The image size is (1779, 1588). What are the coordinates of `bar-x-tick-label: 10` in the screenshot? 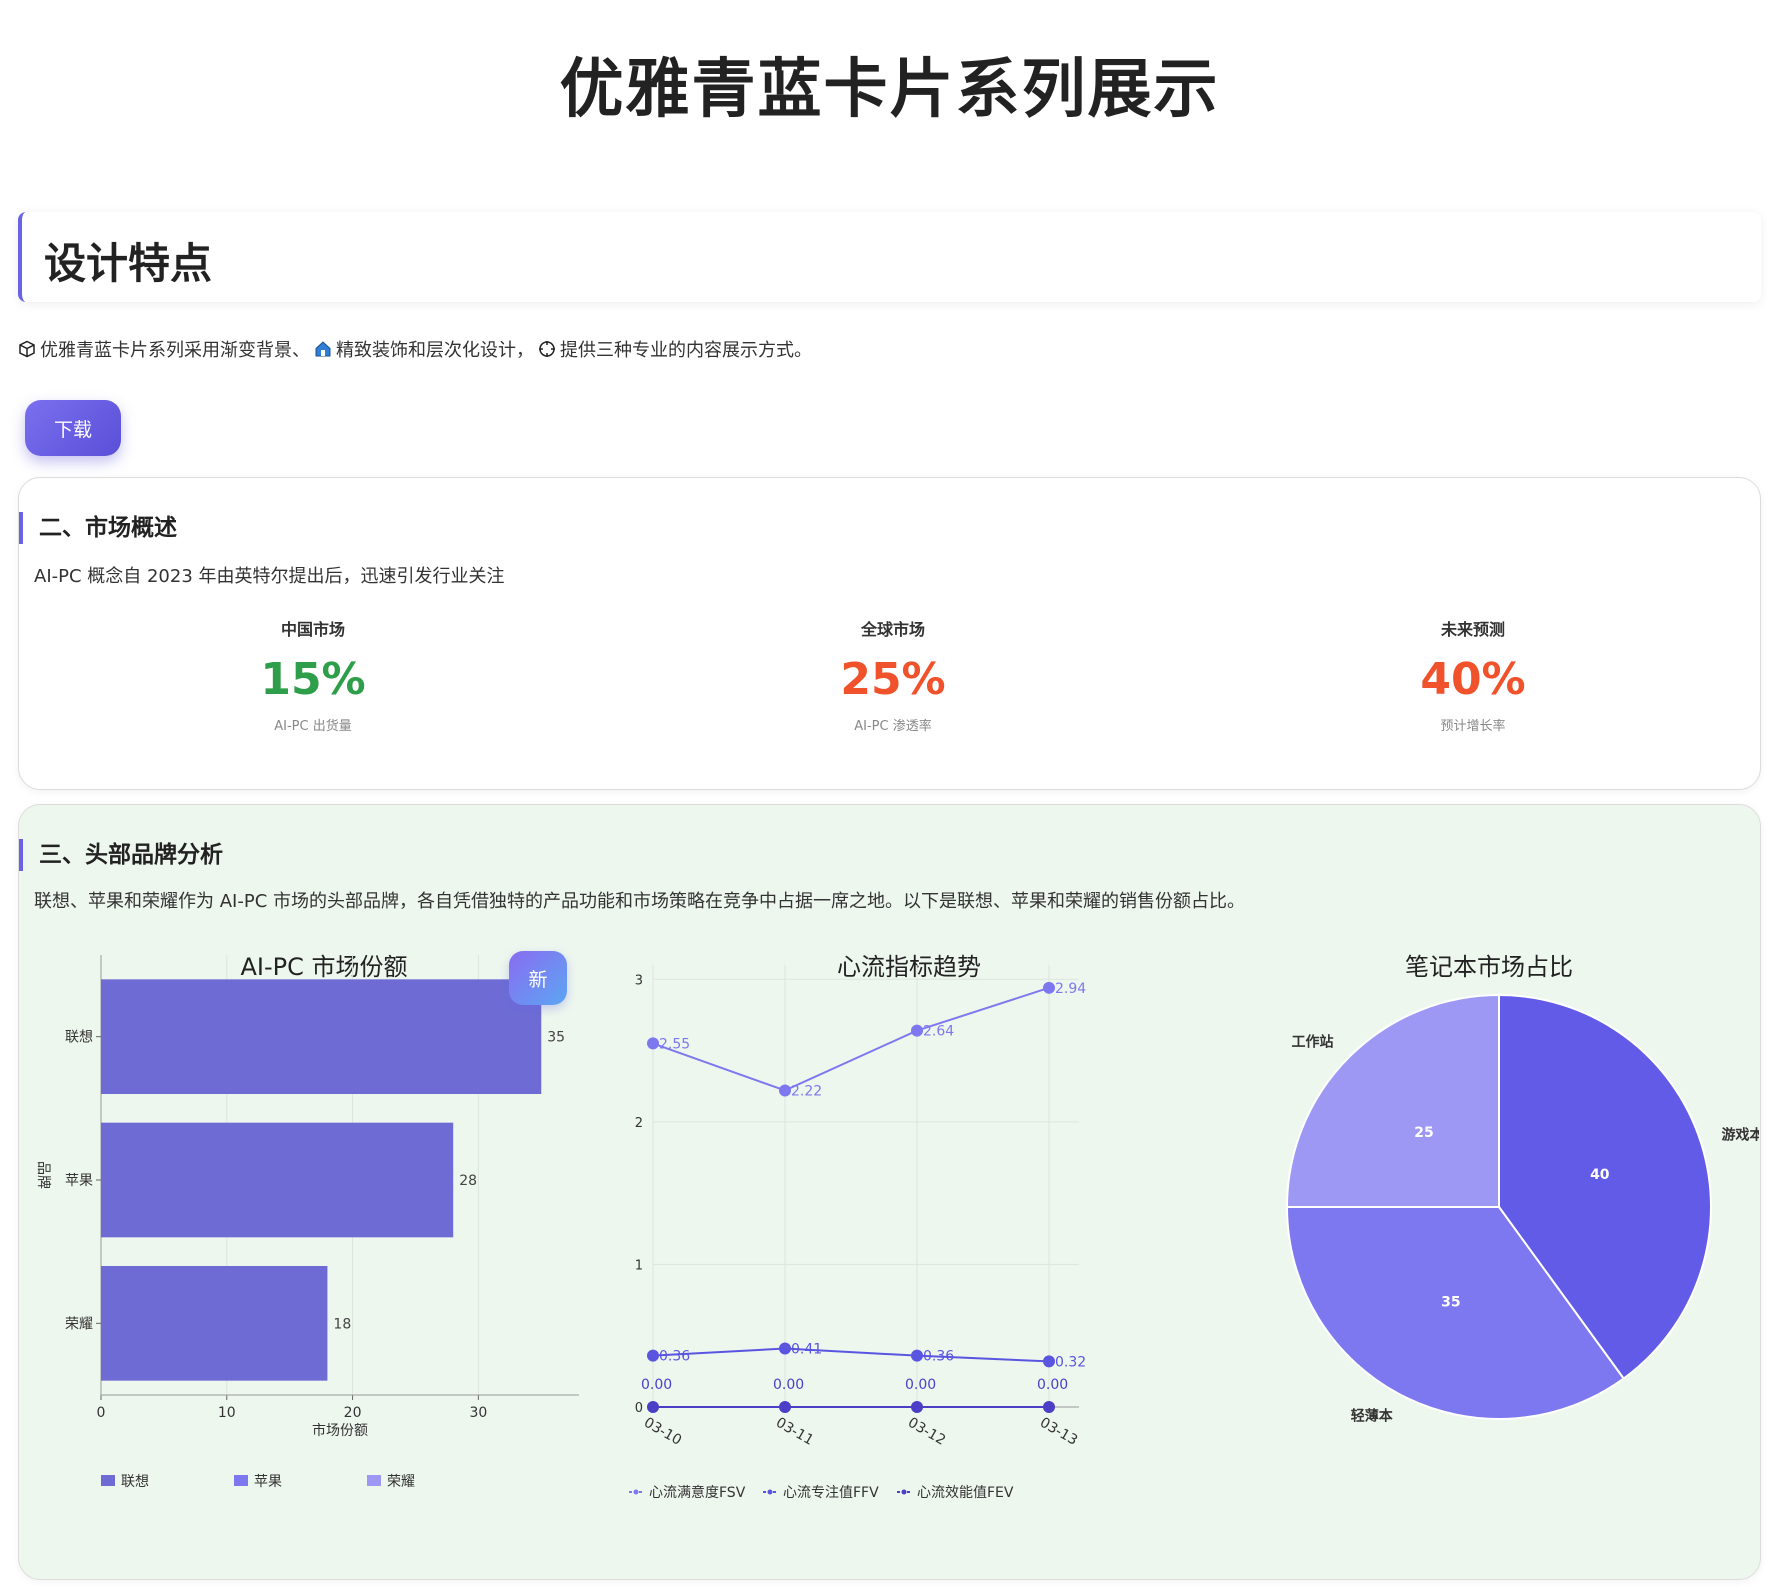 It's located at (227, 1413).